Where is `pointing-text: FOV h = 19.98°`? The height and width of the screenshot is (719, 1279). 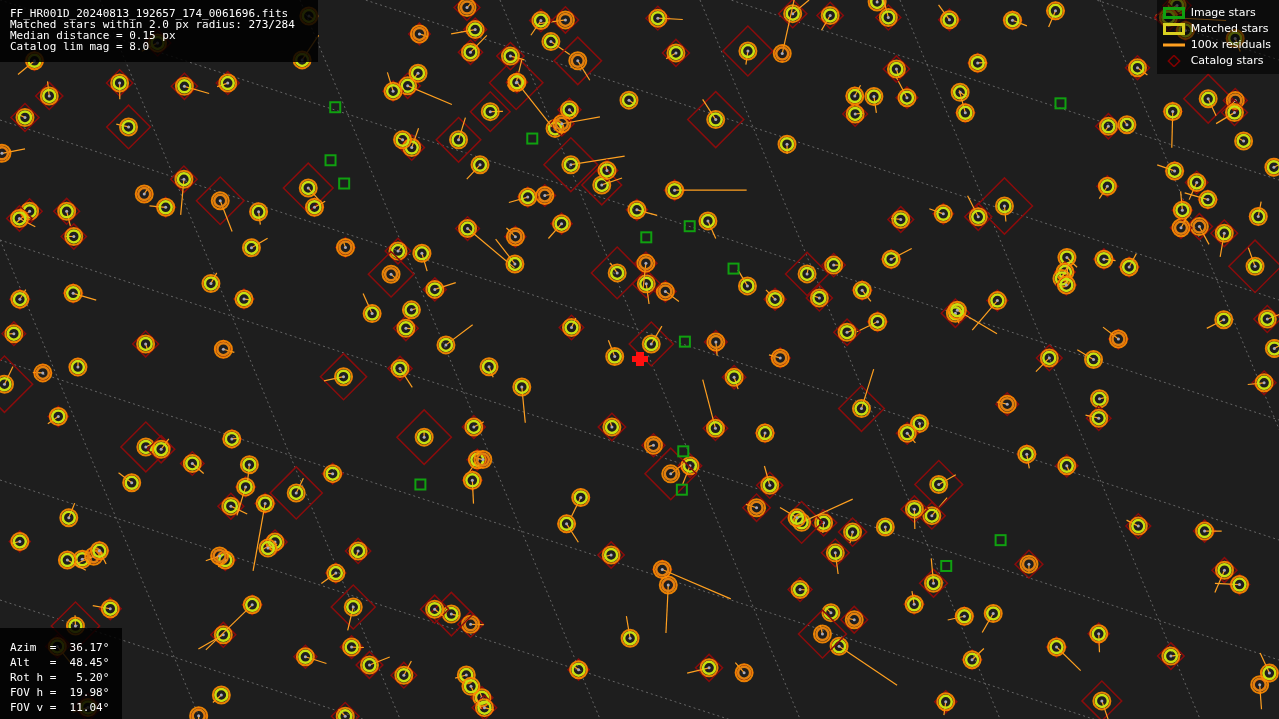 pointing-text: FOV h = 19.98° is located at coordinates (60, 692).